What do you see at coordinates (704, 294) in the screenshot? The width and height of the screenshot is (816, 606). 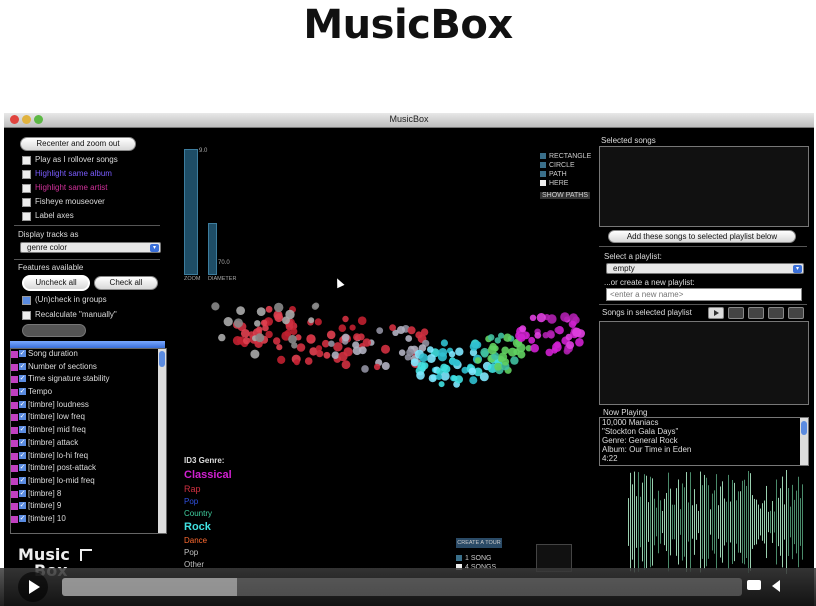 I see `new-playlist-name-input` at bounding box center [704, 294].